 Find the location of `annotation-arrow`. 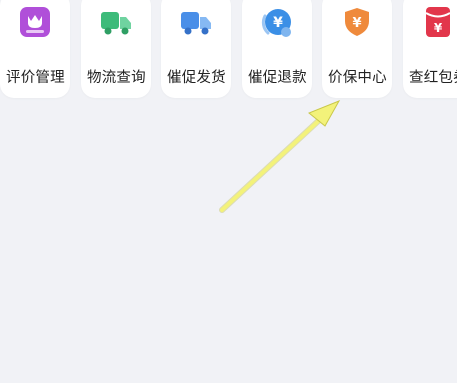

annotation-arrow is located at coordinates (280, 156).